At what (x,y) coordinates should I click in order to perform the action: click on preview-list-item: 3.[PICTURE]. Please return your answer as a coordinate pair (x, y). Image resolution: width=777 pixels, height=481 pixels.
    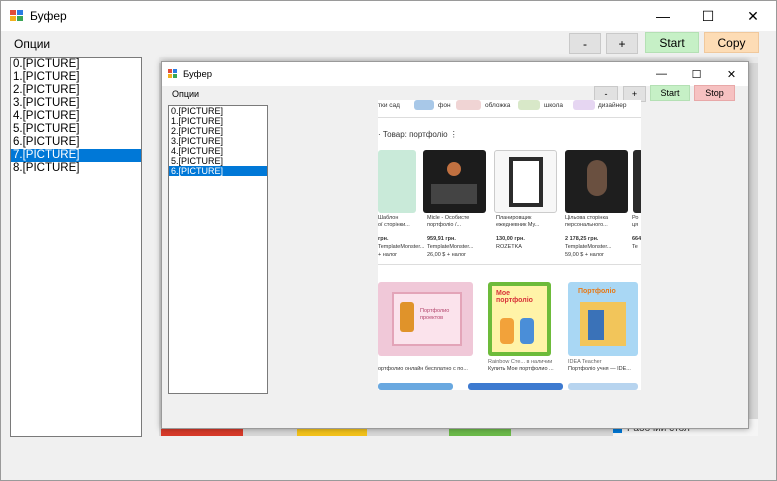
    Looking at the image, I should click on (197, 141).